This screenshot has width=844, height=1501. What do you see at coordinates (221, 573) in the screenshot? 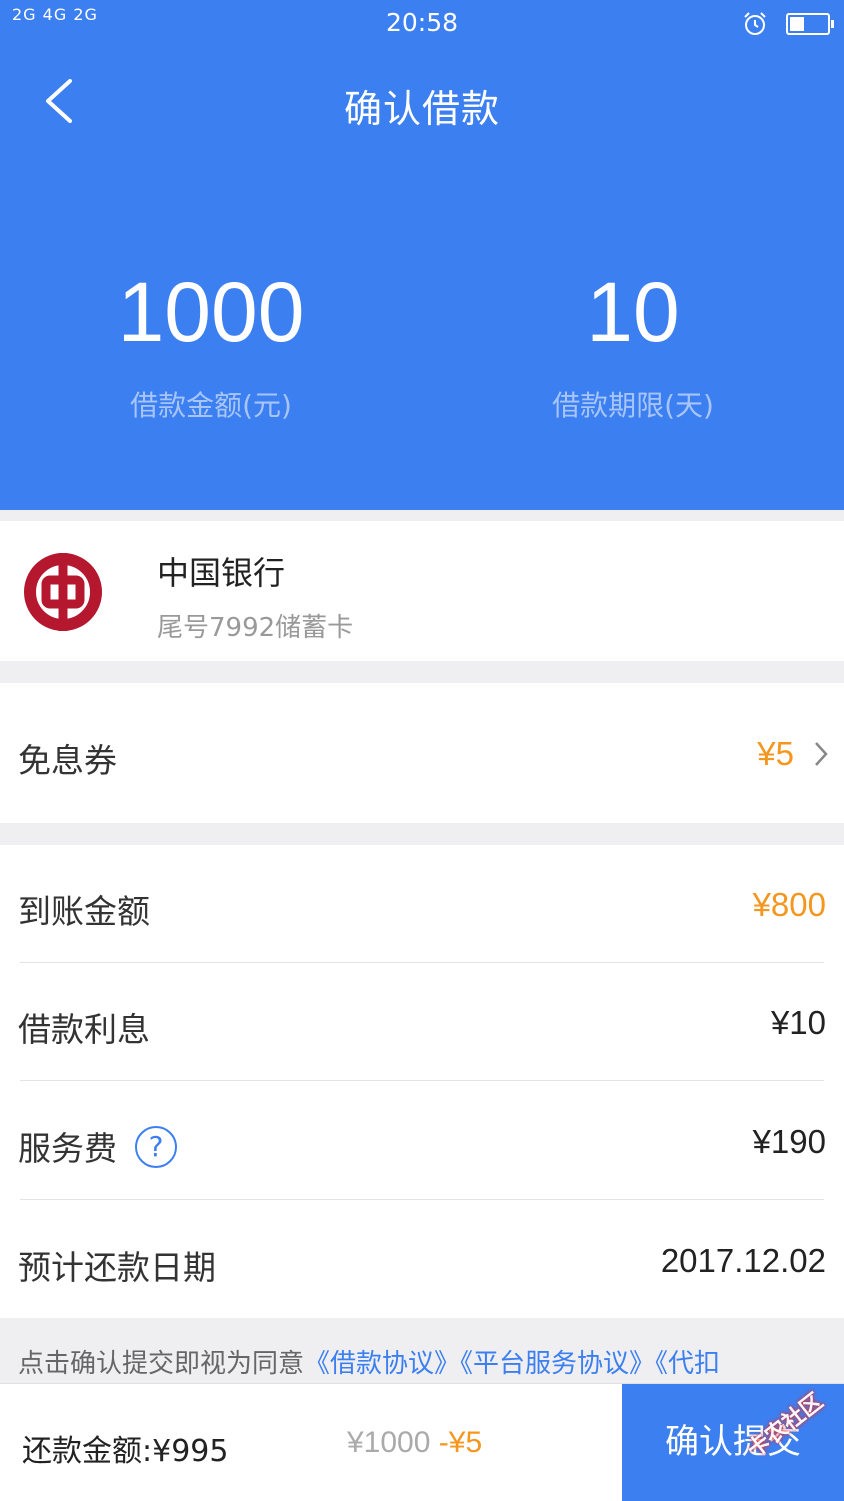
I see `bank-name: 中国银行` at bounding box center [221, 573].